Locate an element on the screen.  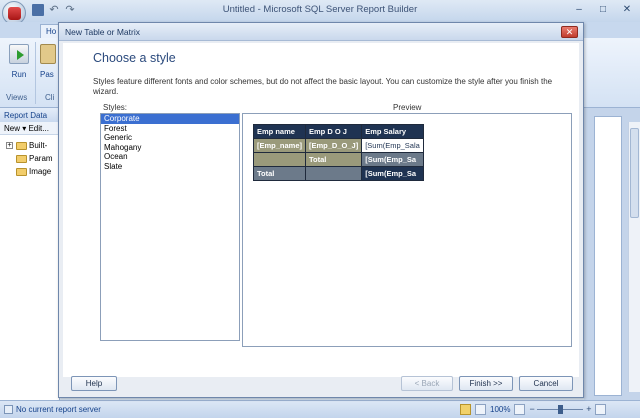
clipboard-group-label: Cli is located at coordinates (50, 97).